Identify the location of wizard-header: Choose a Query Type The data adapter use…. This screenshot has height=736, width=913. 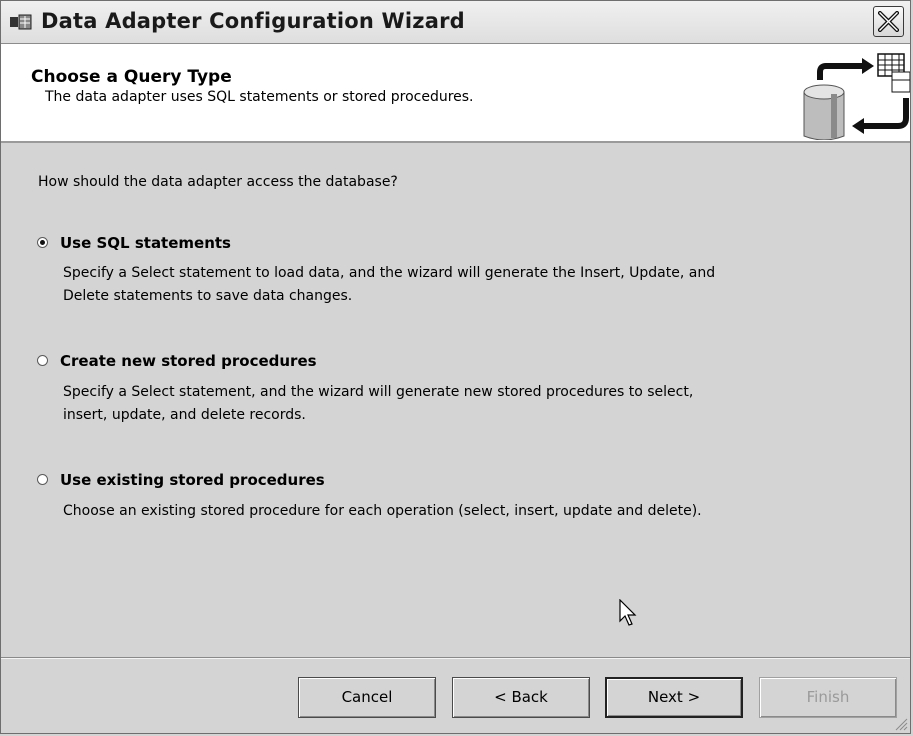
(455, 93).